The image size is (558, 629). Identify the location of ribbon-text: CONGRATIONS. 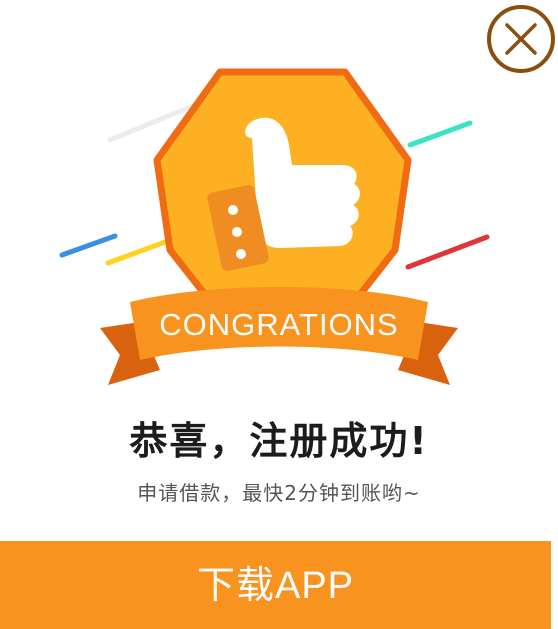
(279, 324).